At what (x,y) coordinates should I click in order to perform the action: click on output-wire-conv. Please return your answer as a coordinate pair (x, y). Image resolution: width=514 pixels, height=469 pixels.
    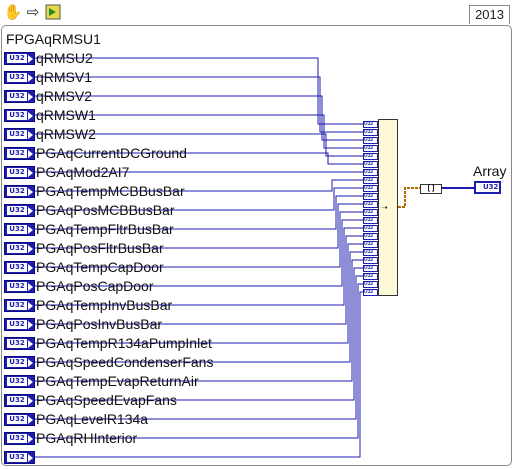
    Looking at the image, I should click on (409, 197).